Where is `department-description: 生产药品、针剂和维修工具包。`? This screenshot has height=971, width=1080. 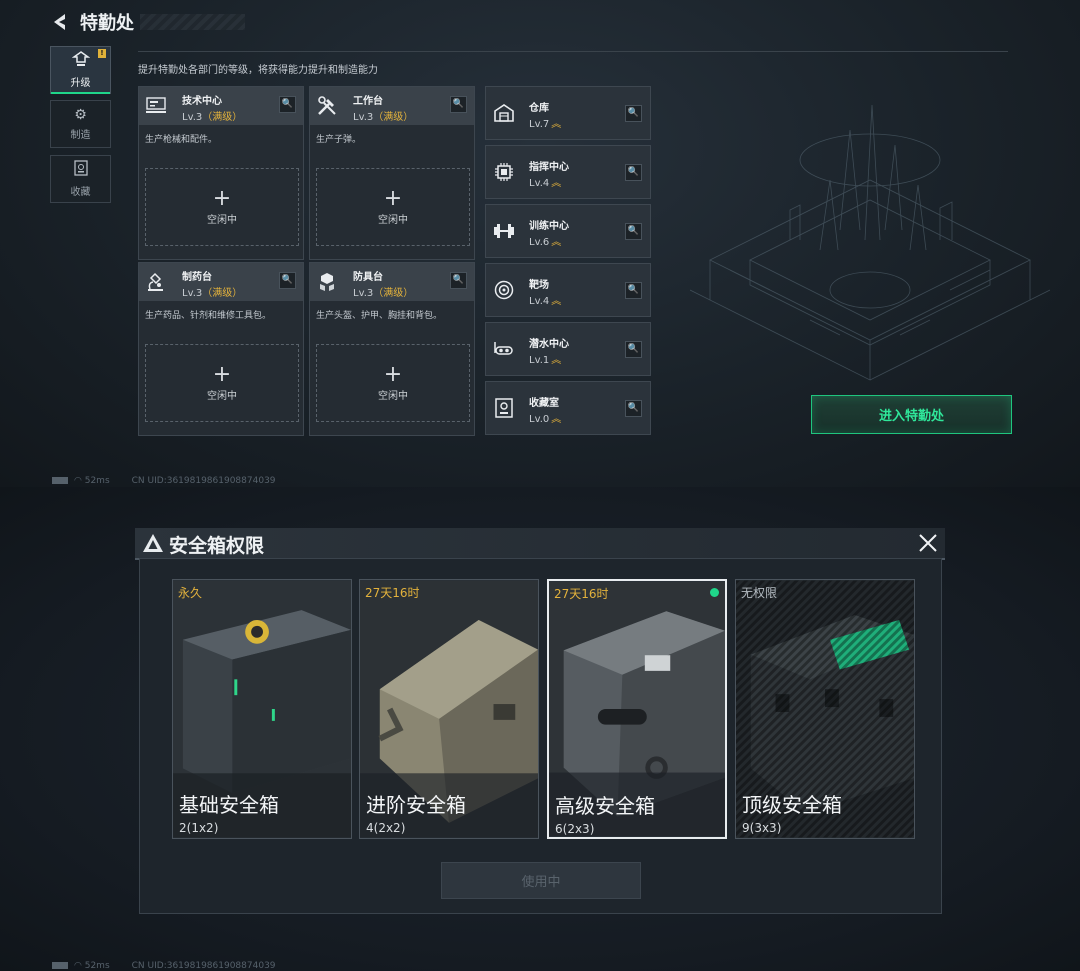 department-description: 生产药品、针剂和维修工具包。 is located at coordinates (208, 316).